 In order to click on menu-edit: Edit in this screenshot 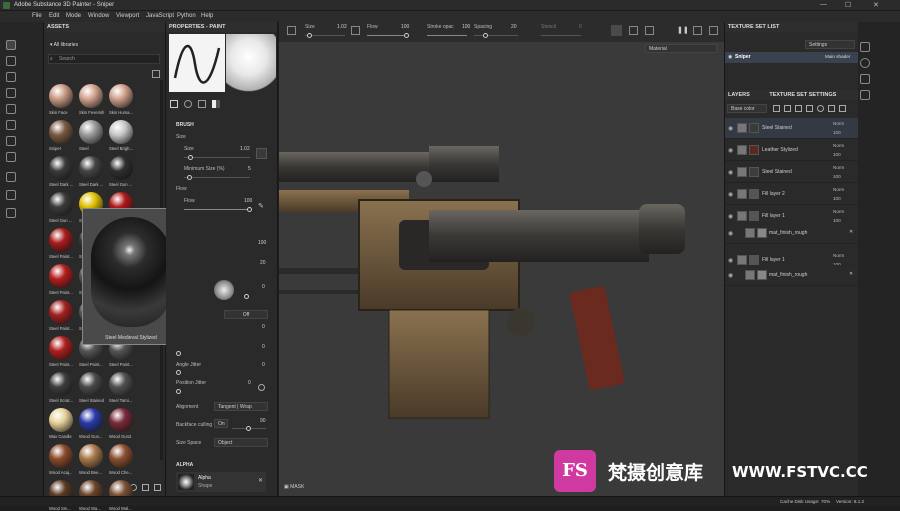, I will do `click(54, 16)`.